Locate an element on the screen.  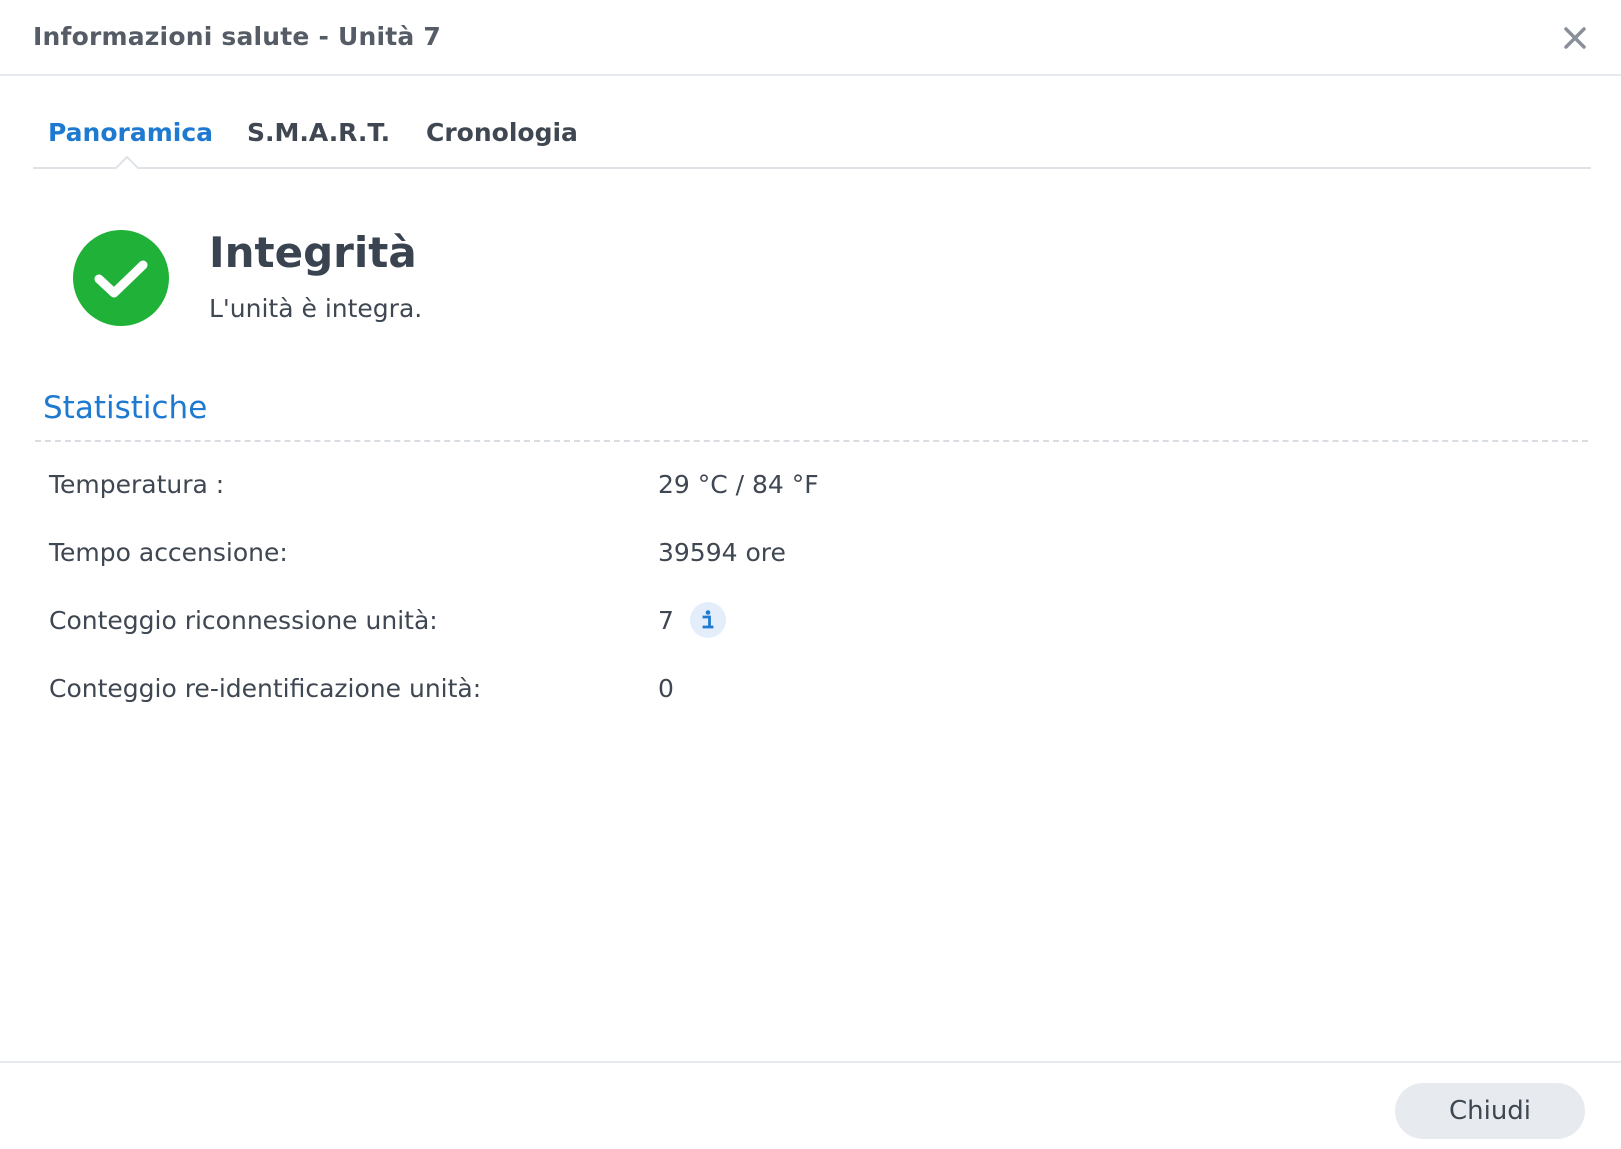
section-title-statistiche: Statistiche is located at coordinates (125, 408).